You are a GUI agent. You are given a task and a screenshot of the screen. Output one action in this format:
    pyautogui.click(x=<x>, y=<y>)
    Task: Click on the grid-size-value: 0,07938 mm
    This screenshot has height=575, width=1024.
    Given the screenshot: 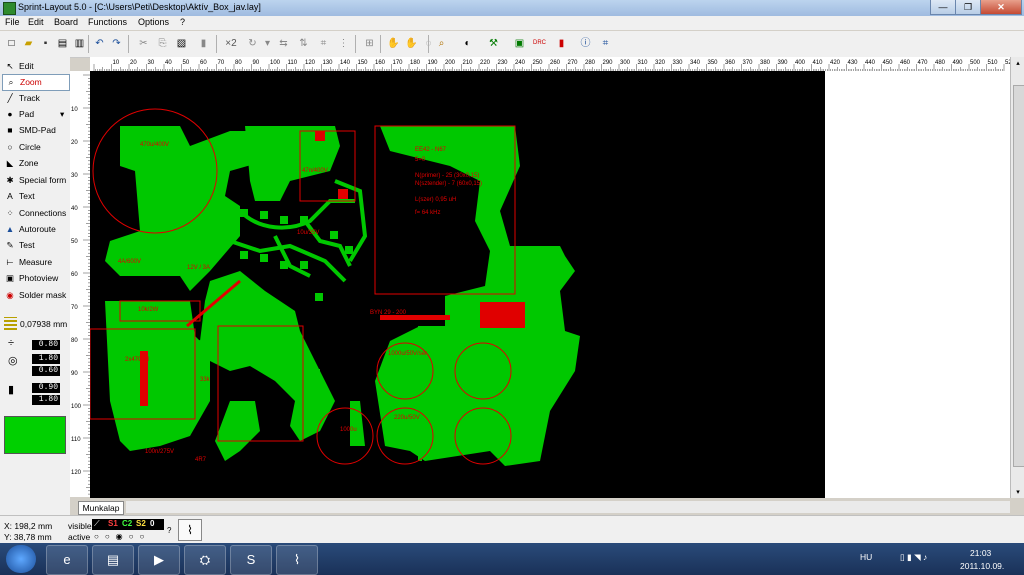 What is the action you would take?
    pyautogui.click(x=43, y=324)
    